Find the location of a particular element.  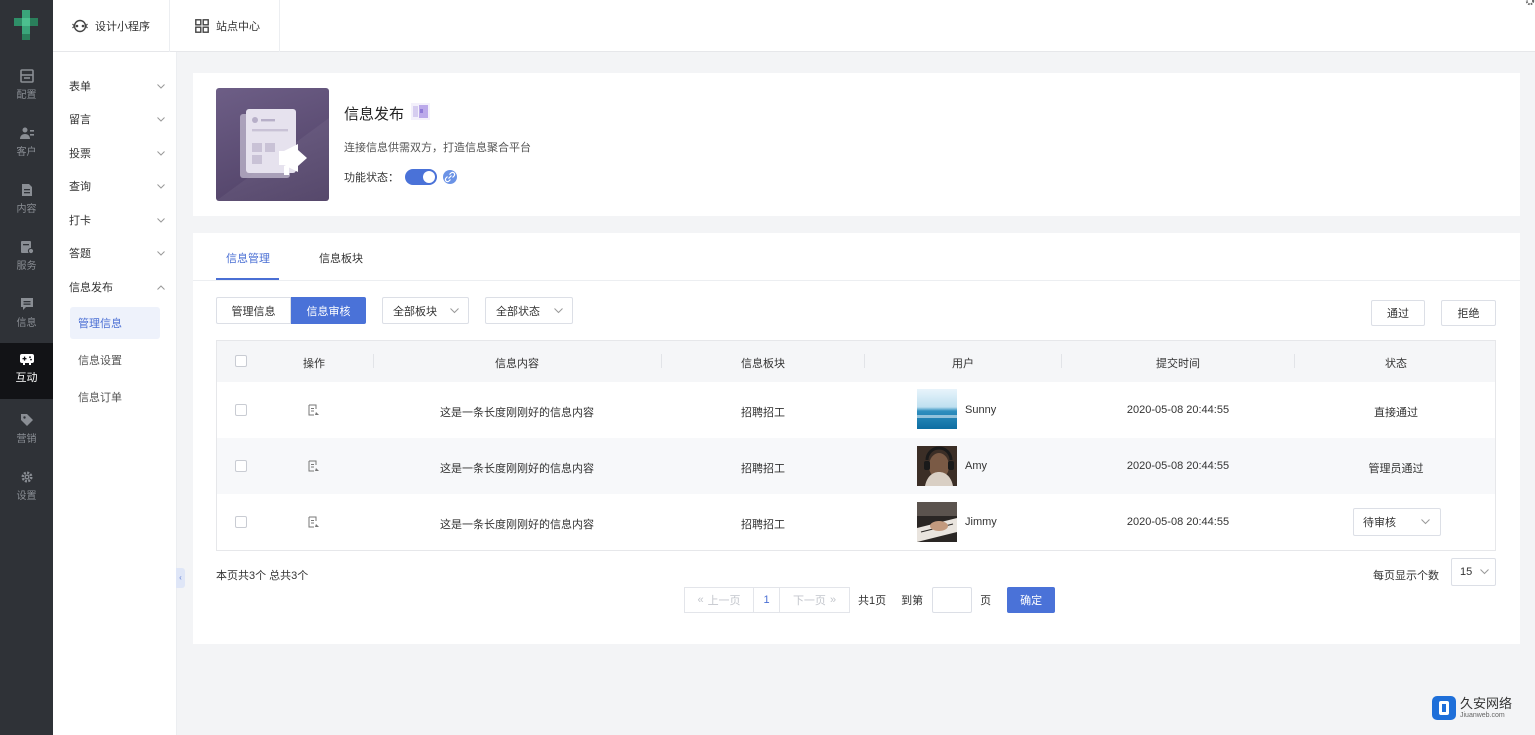

prev-page-button: « 上一页 is located at coordinates (719, 600).